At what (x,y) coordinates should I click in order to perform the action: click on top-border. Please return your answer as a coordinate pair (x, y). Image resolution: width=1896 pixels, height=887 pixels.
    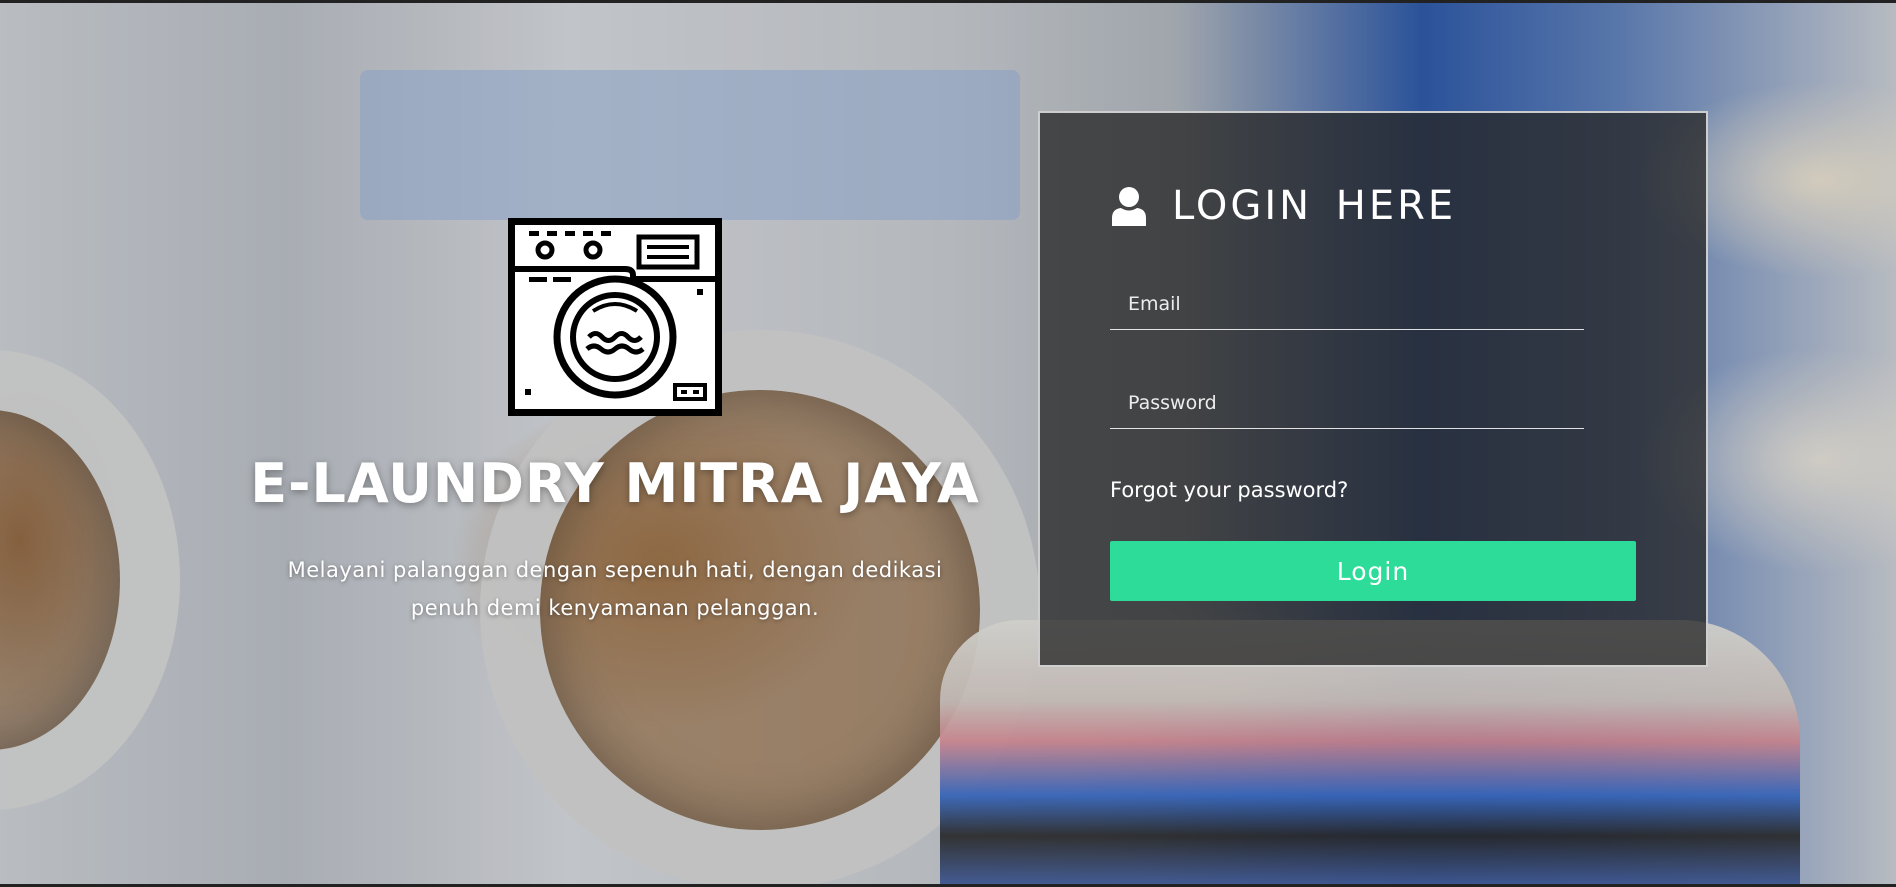
    Looking at the image, I should click on (948, 1).